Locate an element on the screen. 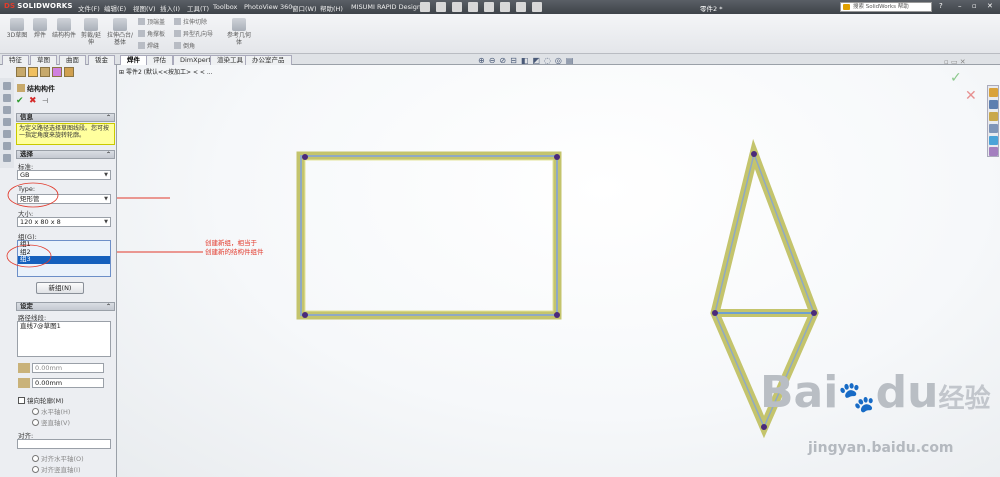  menu-insert: 插入(I) is located at coordinates (170, 8).